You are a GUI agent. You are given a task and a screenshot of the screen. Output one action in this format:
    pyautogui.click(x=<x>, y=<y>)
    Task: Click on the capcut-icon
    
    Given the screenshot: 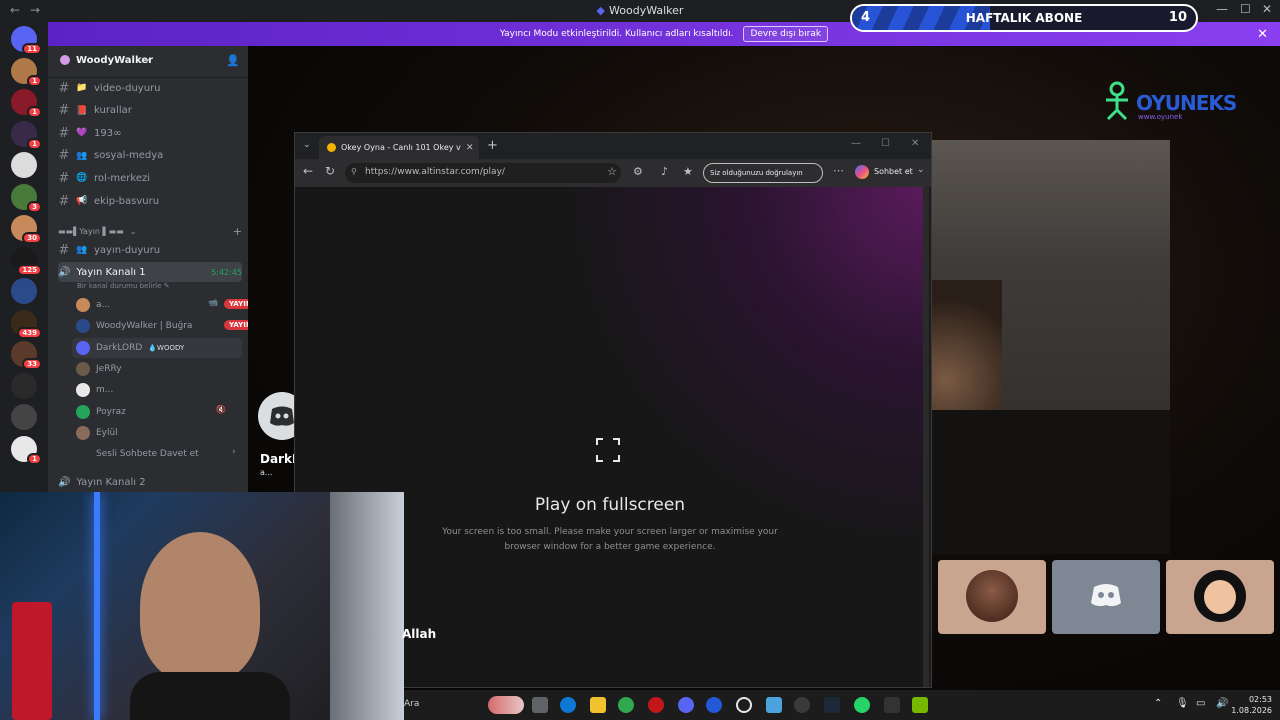 What is the action you would take?
    pyautogui.click(x=892, y=705)
    